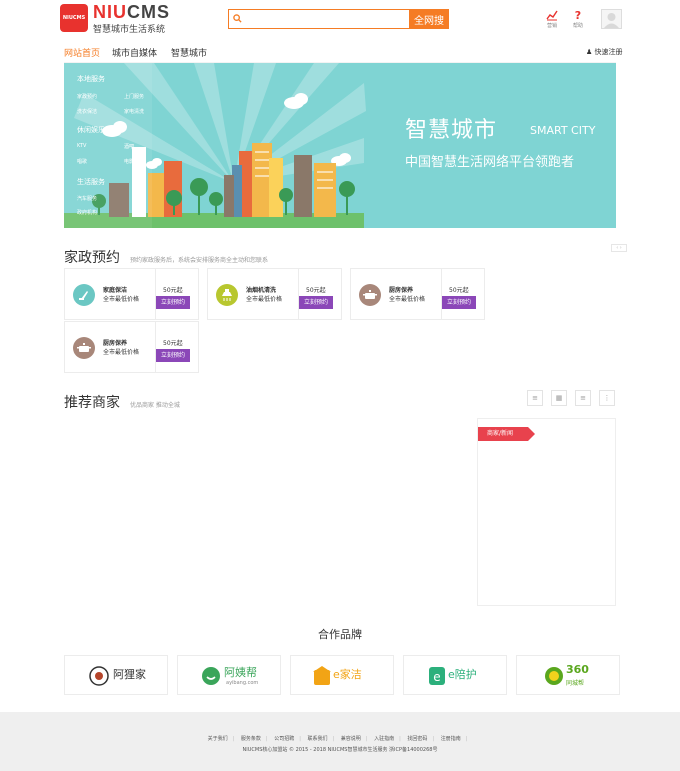  I want to click on service-name: 油烟机清洗, so click(261, 290).